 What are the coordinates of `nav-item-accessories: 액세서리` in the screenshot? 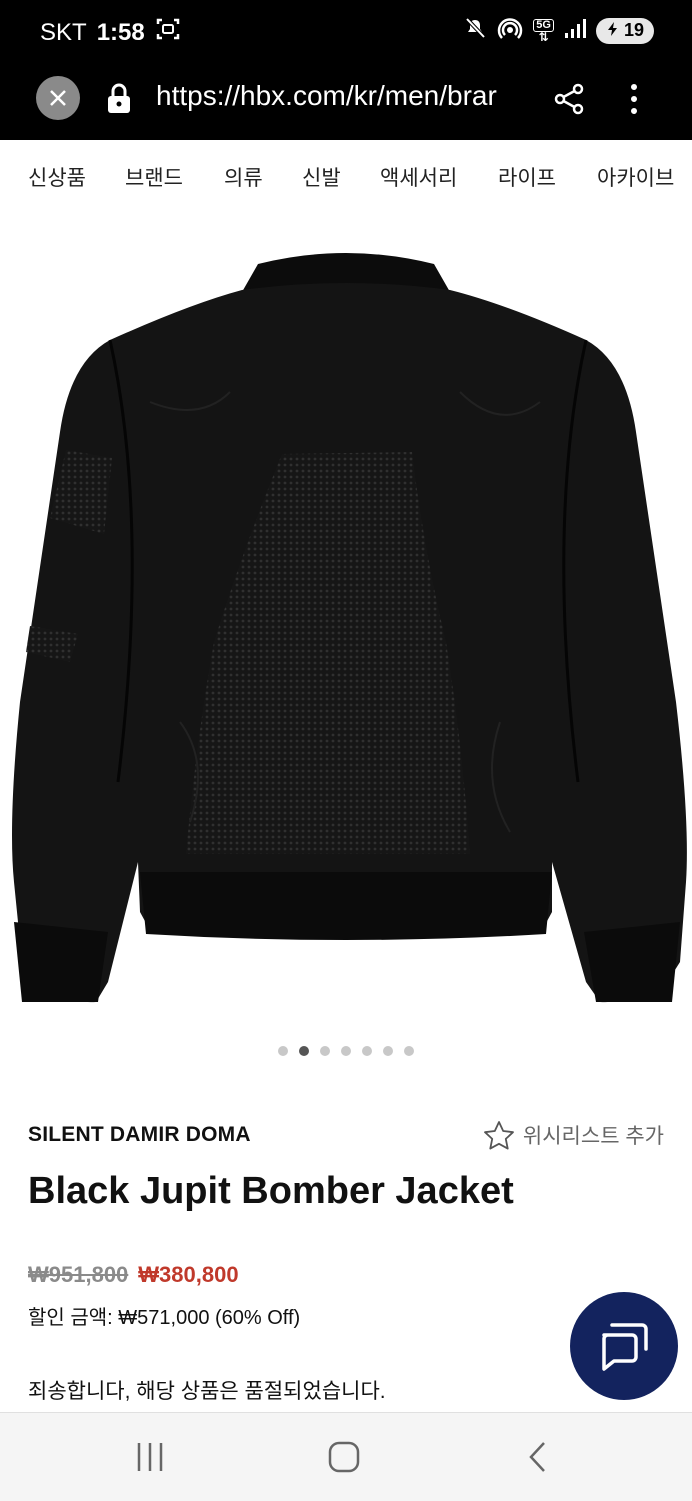 It's located at (418, 177).